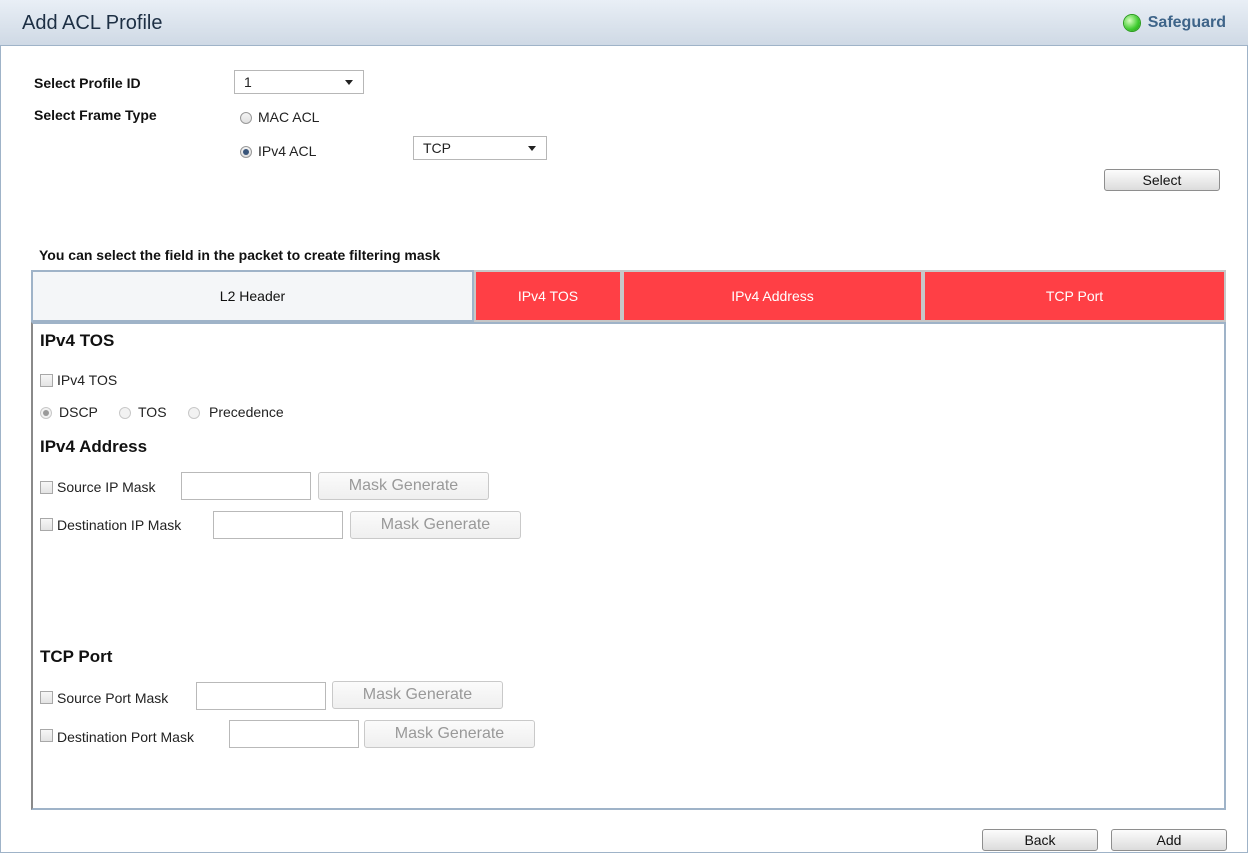  Describe the element at coordinates (287, 151) in the screenshot. I see `ipv4-acl-label: IPv4 ACL` at that location.